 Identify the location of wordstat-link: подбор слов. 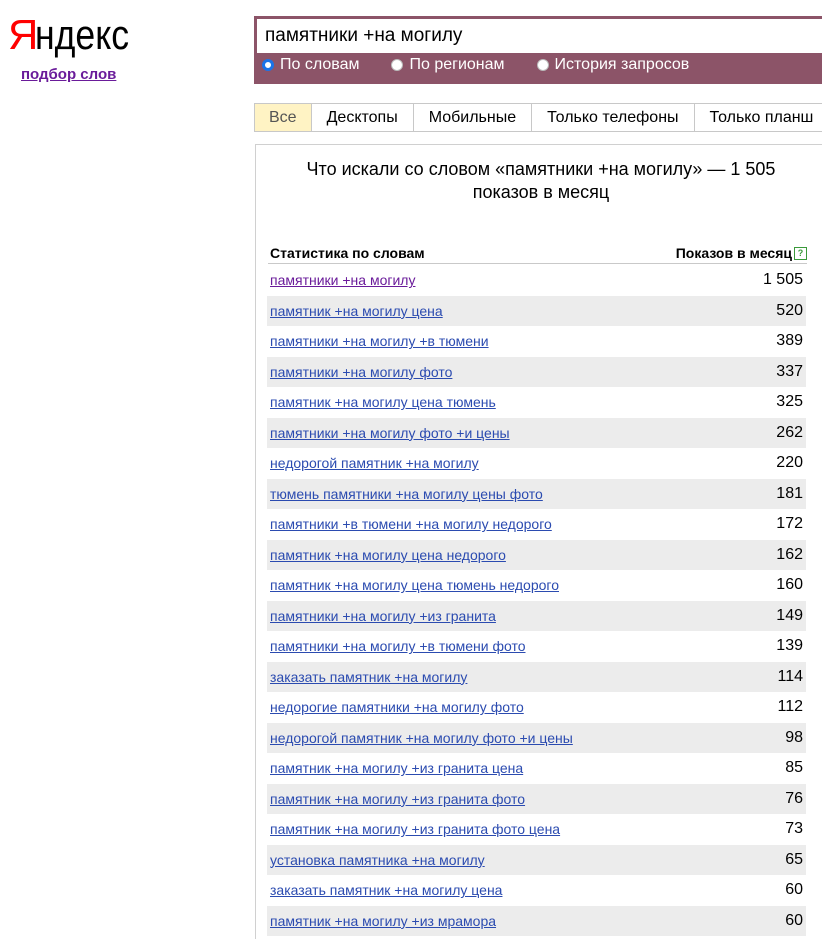
(68, 74).